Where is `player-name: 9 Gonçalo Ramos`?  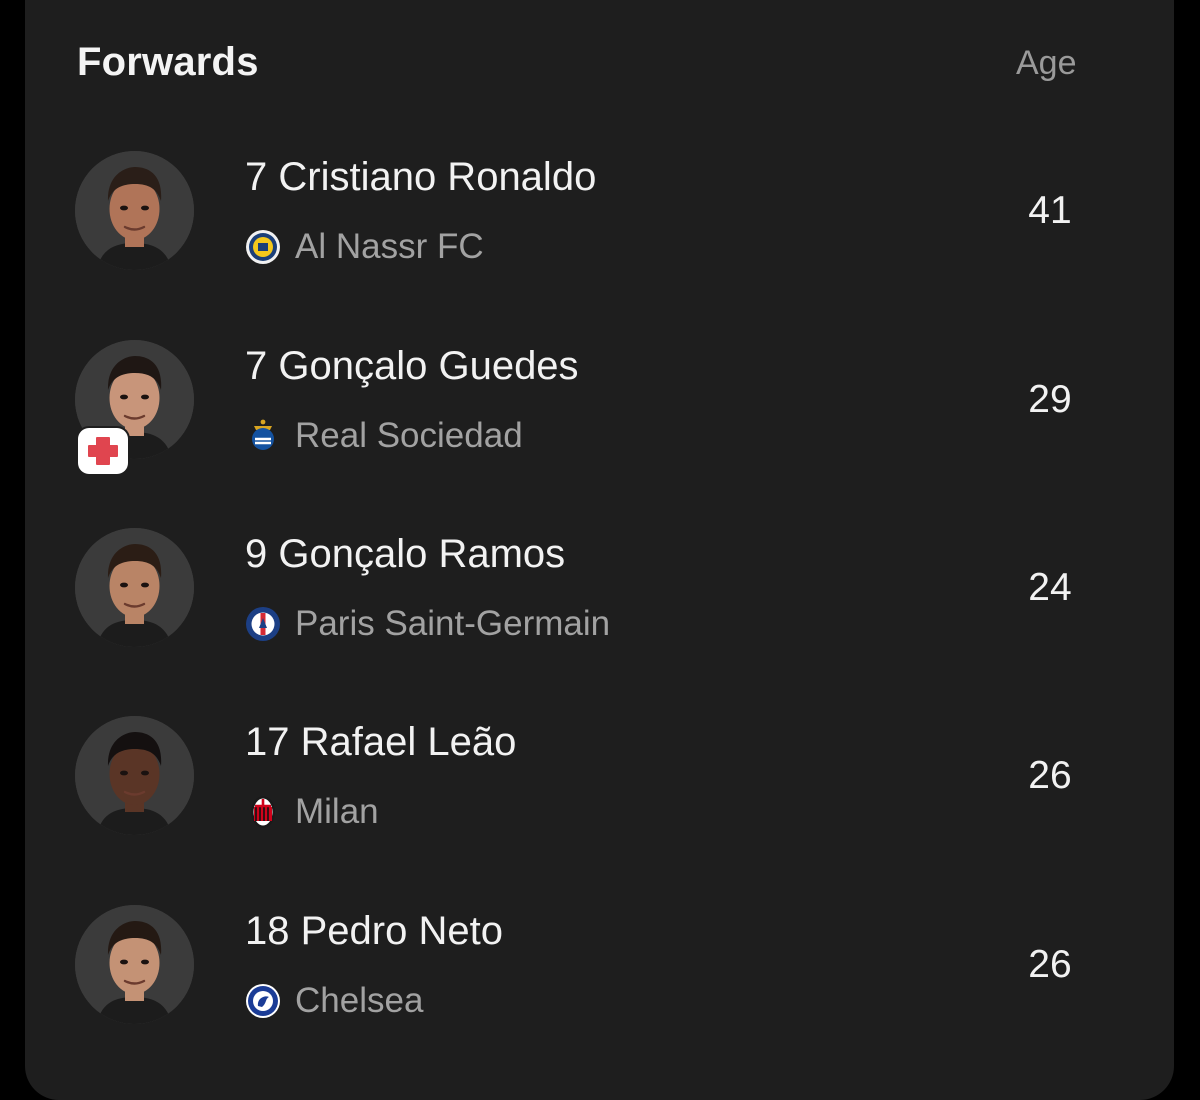
player-name: 9 Gonçalo Ramos is located at coordinates (405, 554).